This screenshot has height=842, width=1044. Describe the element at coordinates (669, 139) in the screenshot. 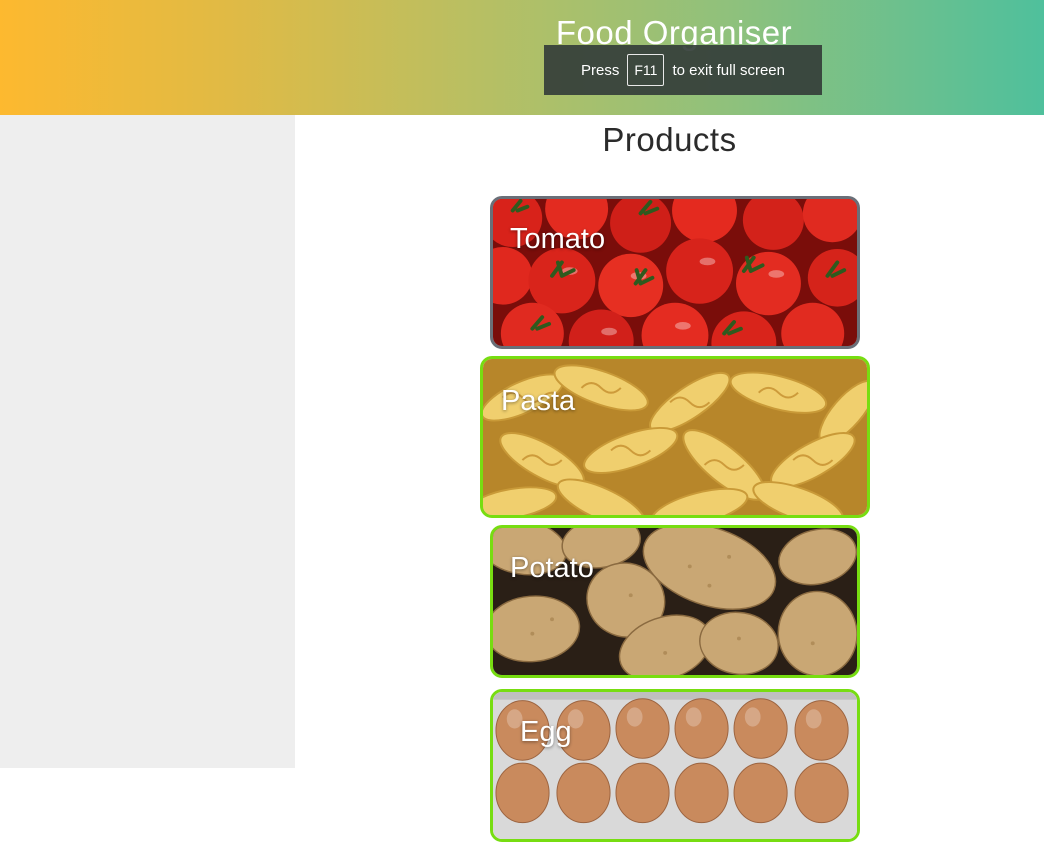

I see `products-heading: Products` at that location.